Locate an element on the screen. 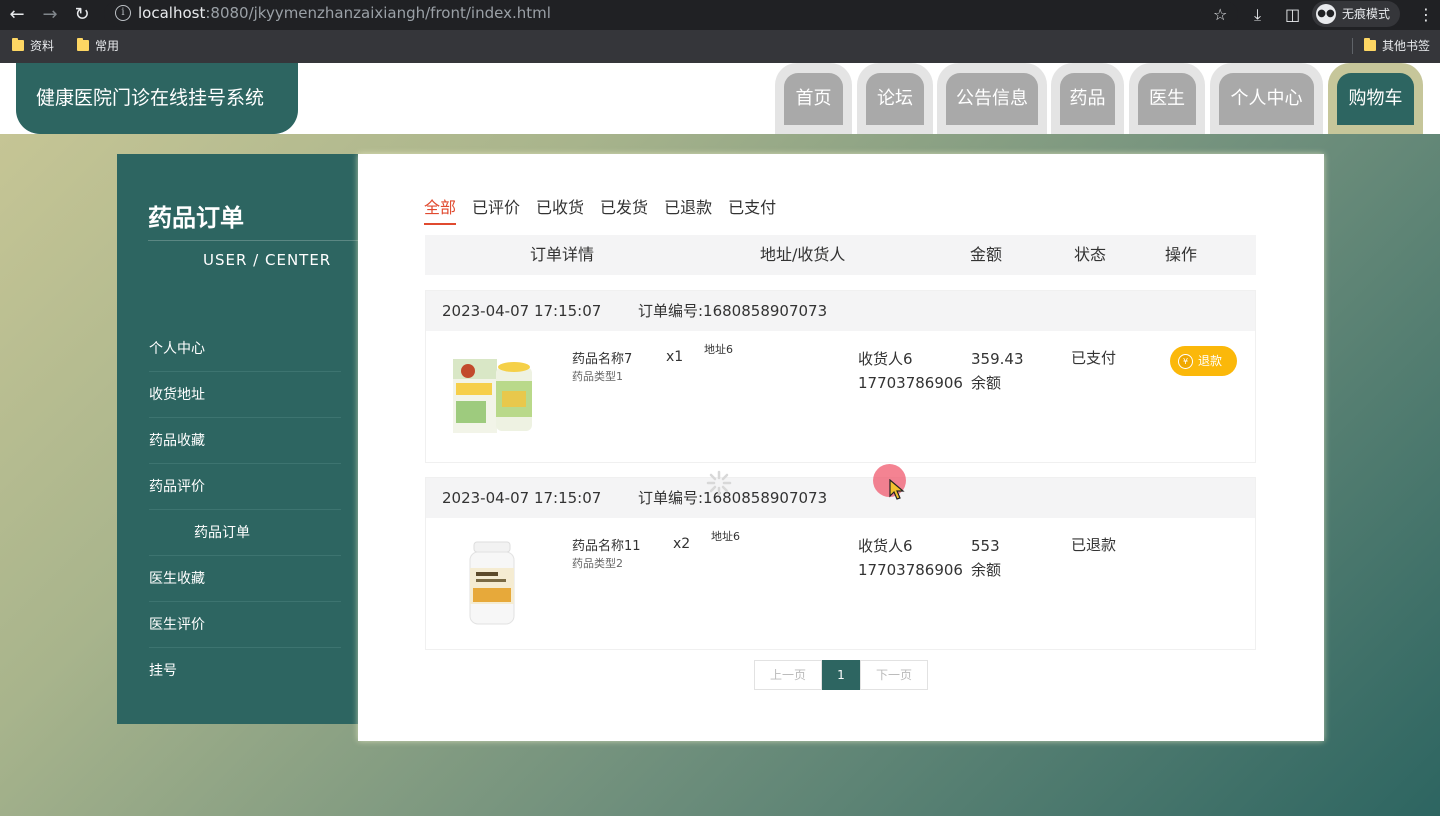 The image size is (1440, 816). sidebar-item-doctor-reviews: 医生评价 is located at coordinates (245, 625).